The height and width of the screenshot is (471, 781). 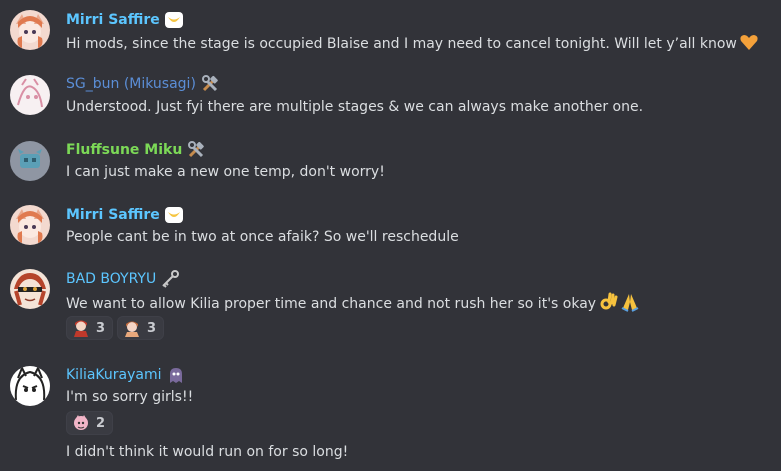 What do you see at coordinates (609, 301) in the screenshot?
I see `ok-hand-icon` at bounding box center [609, 301].